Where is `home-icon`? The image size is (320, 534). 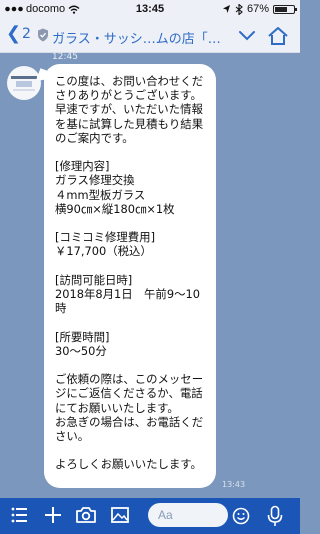
home-icon is located at coordinates (278, 36).